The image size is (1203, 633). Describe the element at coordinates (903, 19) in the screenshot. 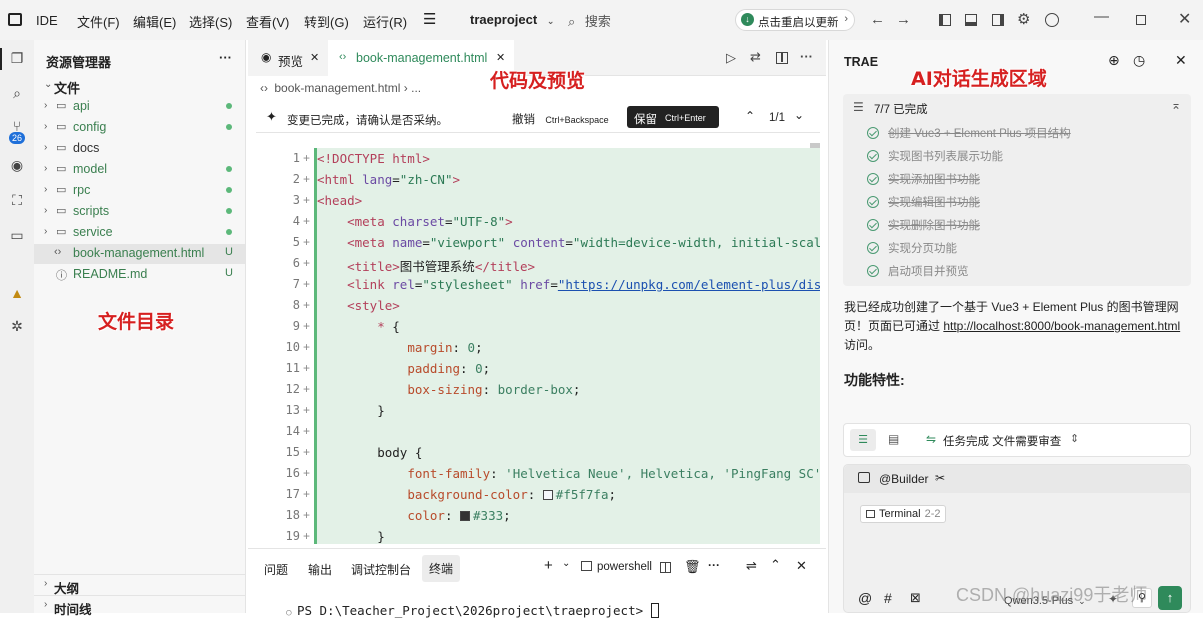

I see `forward-arrow-icon: →` at that location.